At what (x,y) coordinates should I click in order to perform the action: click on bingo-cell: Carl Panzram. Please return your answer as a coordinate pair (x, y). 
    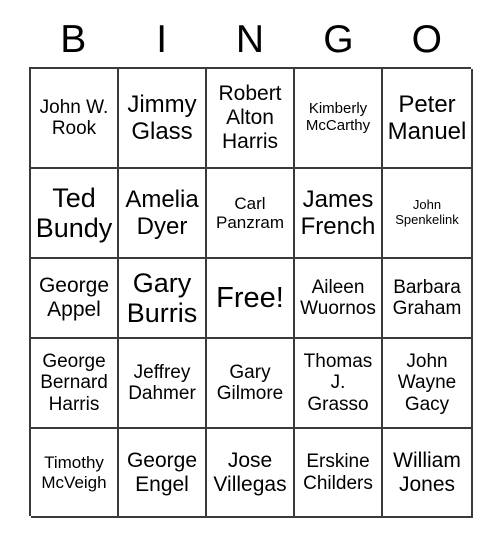
    Looking at the image, I should click on (251, 214).